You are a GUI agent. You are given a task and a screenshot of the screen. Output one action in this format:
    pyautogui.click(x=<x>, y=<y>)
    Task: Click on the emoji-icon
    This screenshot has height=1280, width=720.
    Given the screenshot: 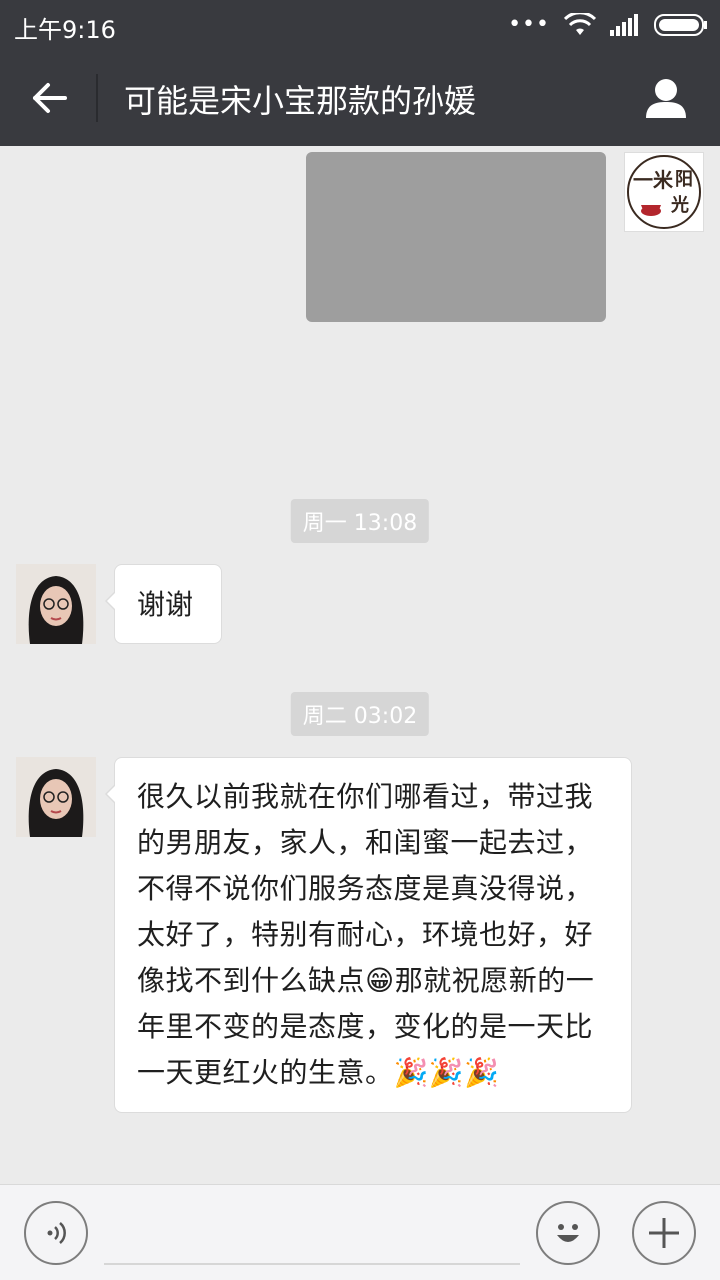 What is the action you would take?
    pyautogui.click(x=568, y=1233)
    